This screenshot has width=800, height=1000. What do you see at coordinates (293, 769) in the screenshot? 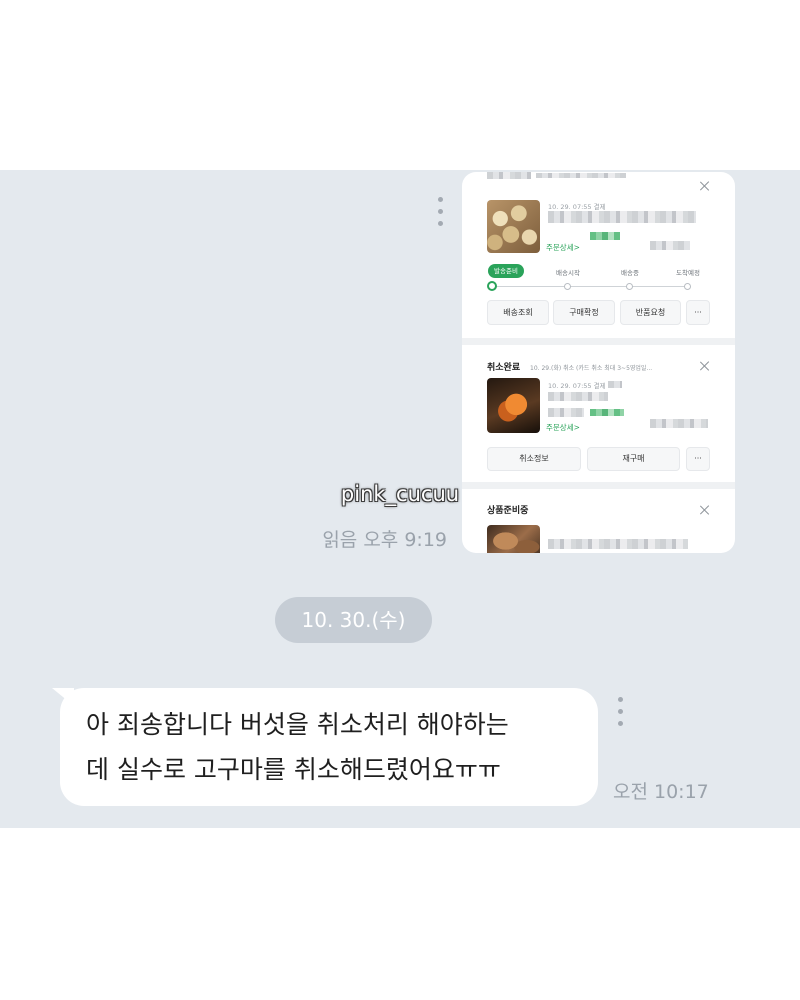
I see `message-line: 데 실수로 고구마를 취소해드렸어요ㅠㅠ` at bounding box center [293, 769].